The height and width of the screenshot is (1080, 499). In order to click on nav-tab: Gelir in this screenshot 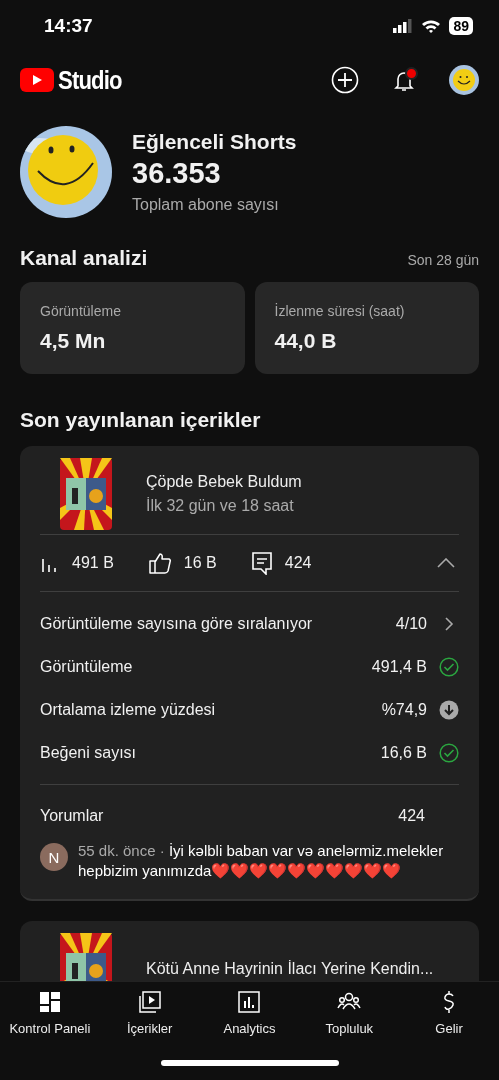, I will do `click(449, 1013)`.